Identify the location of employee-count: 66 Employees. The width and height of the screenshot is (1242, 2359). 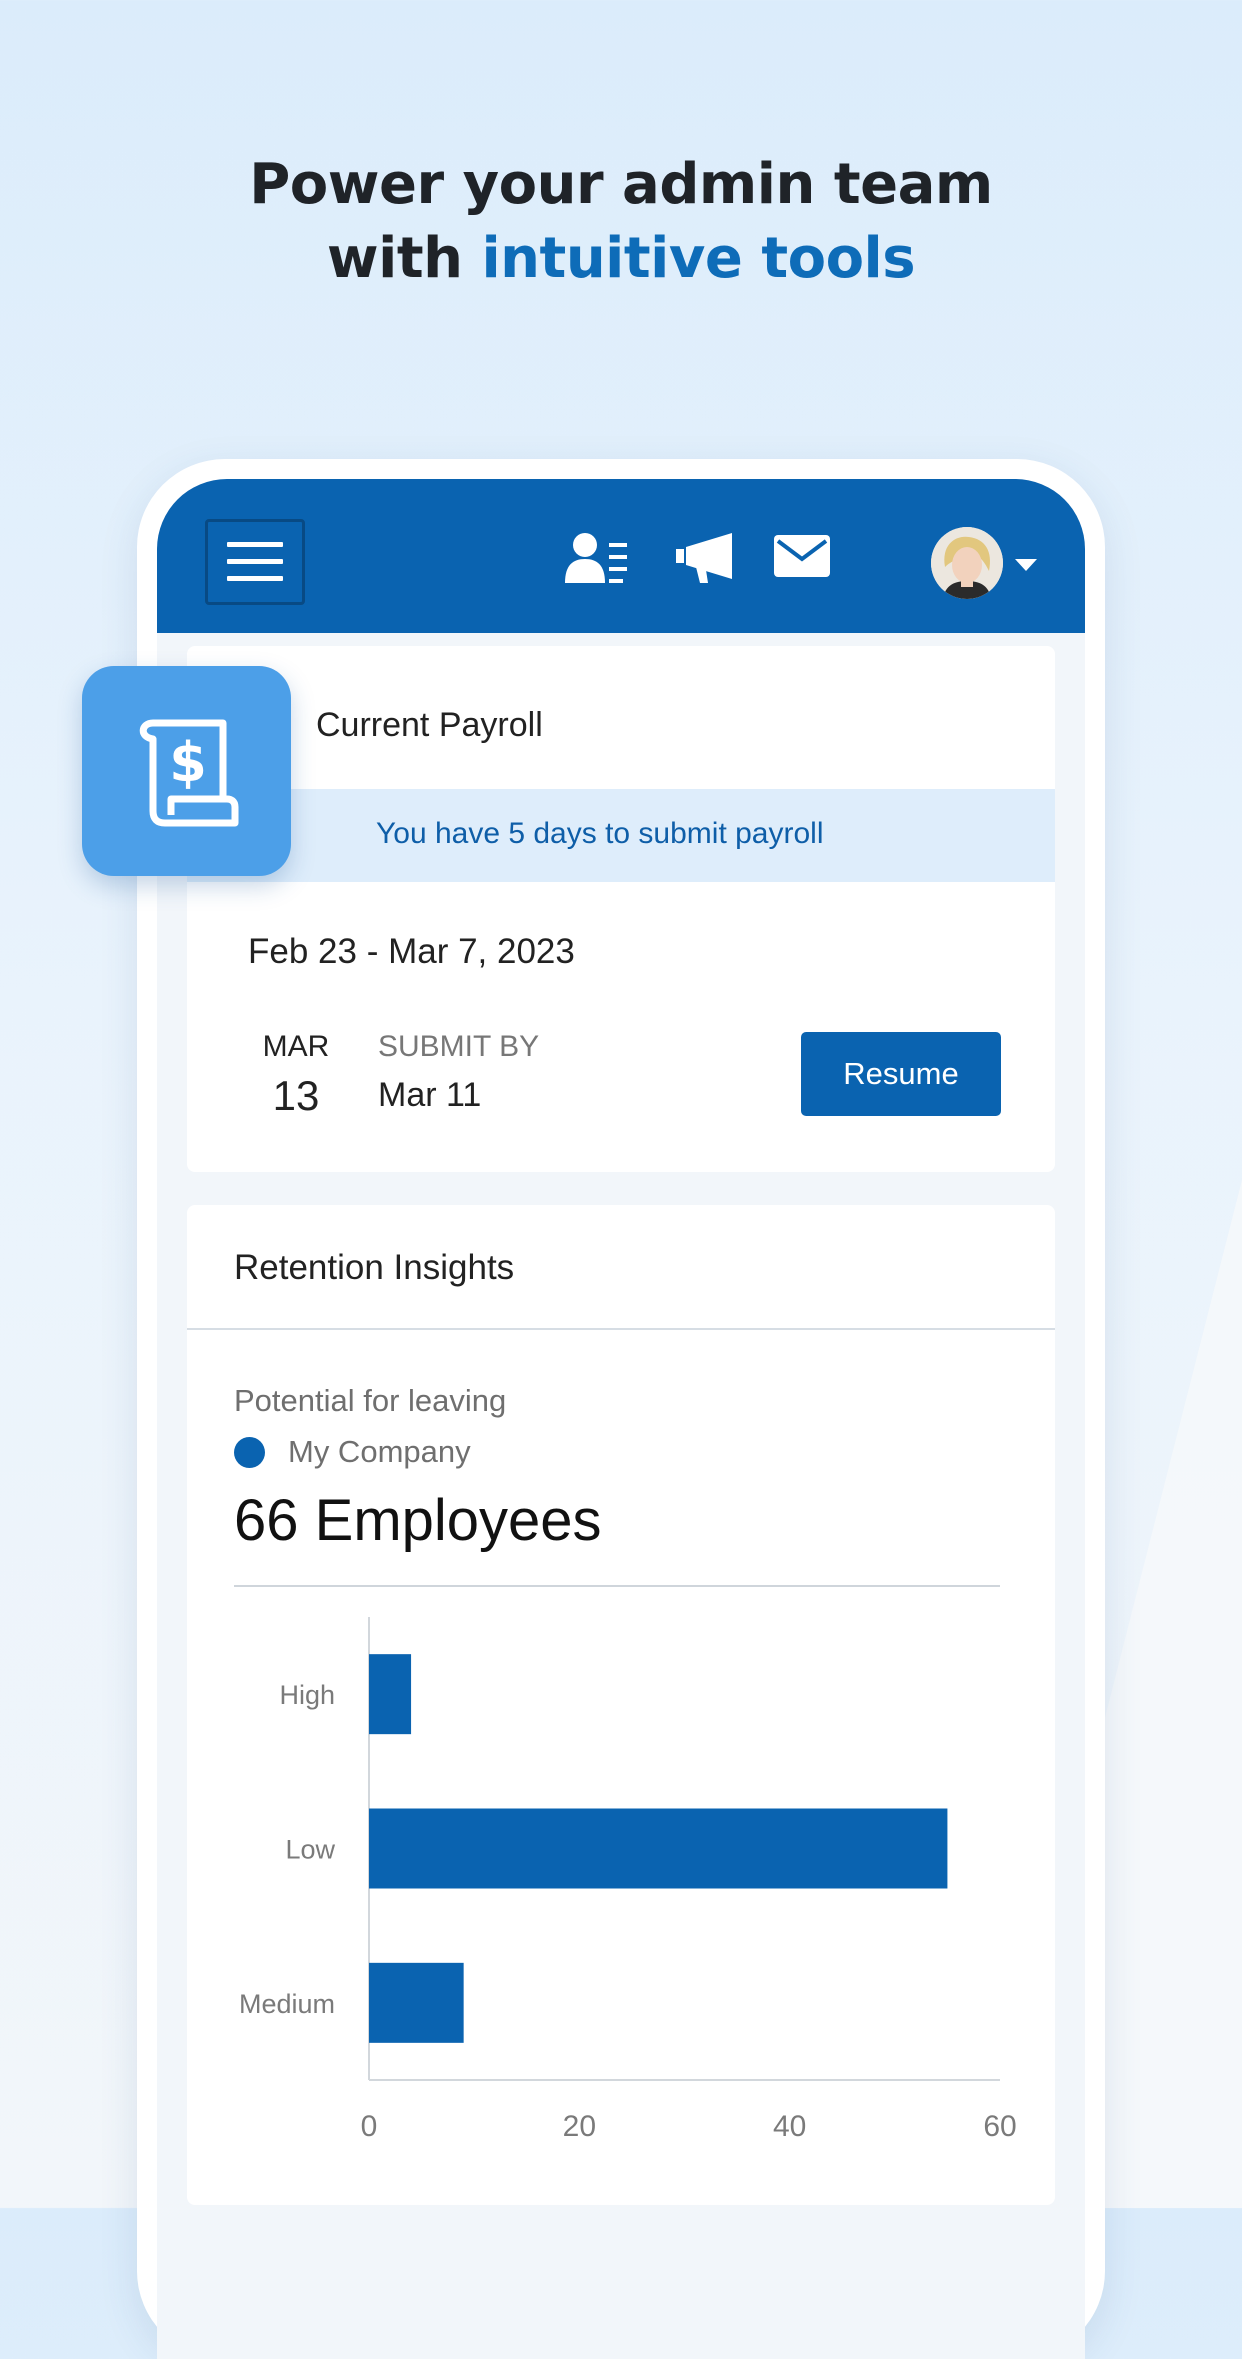
(418, 1520).